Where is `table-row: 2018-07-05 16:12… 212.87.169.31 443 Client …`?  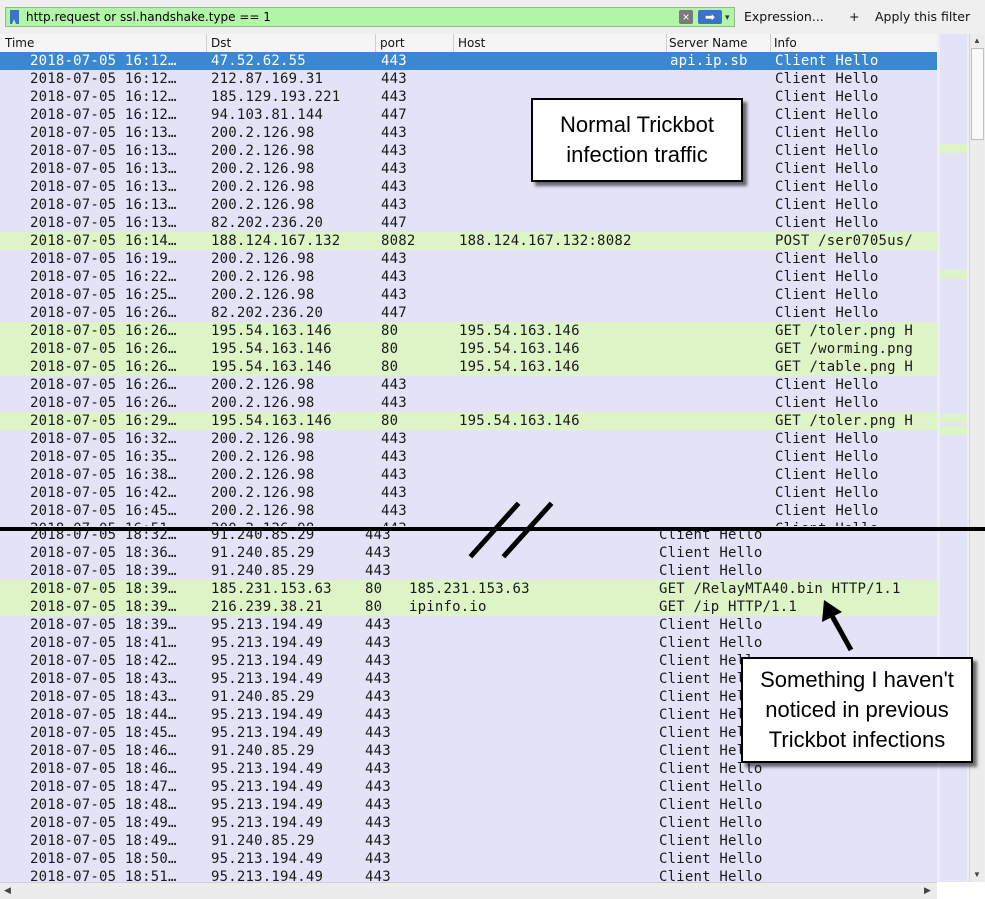
table-row: 2018-07-05 16:12… 212.87.169.31 443 Client … is located at coordinates (468, 79).